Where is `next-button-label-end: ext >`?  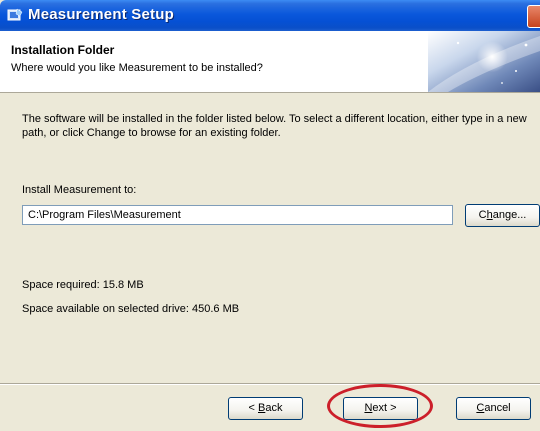
next-button-label-end: ext > is located at coordinates (384, 408).